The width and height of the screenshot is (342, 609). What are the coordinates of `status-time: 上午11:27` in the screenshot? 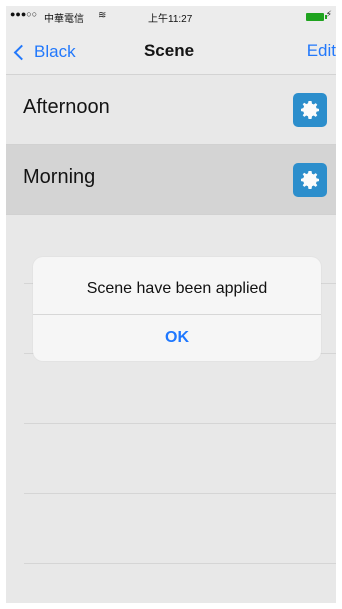 It's located at (170, 19).